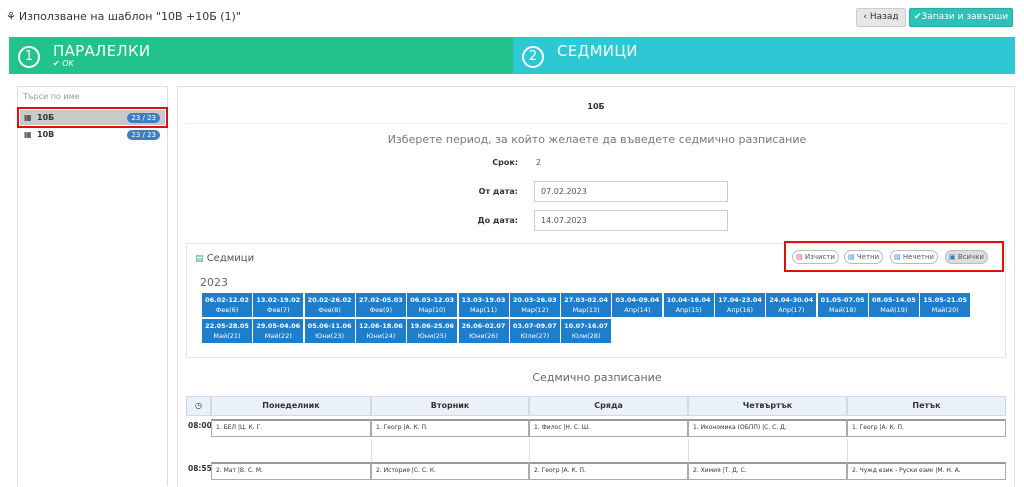  What do you see at coordinates (381, 336) in the screenshot?
I see `week-label: Юни(24)` at bounding box center [381, 336].